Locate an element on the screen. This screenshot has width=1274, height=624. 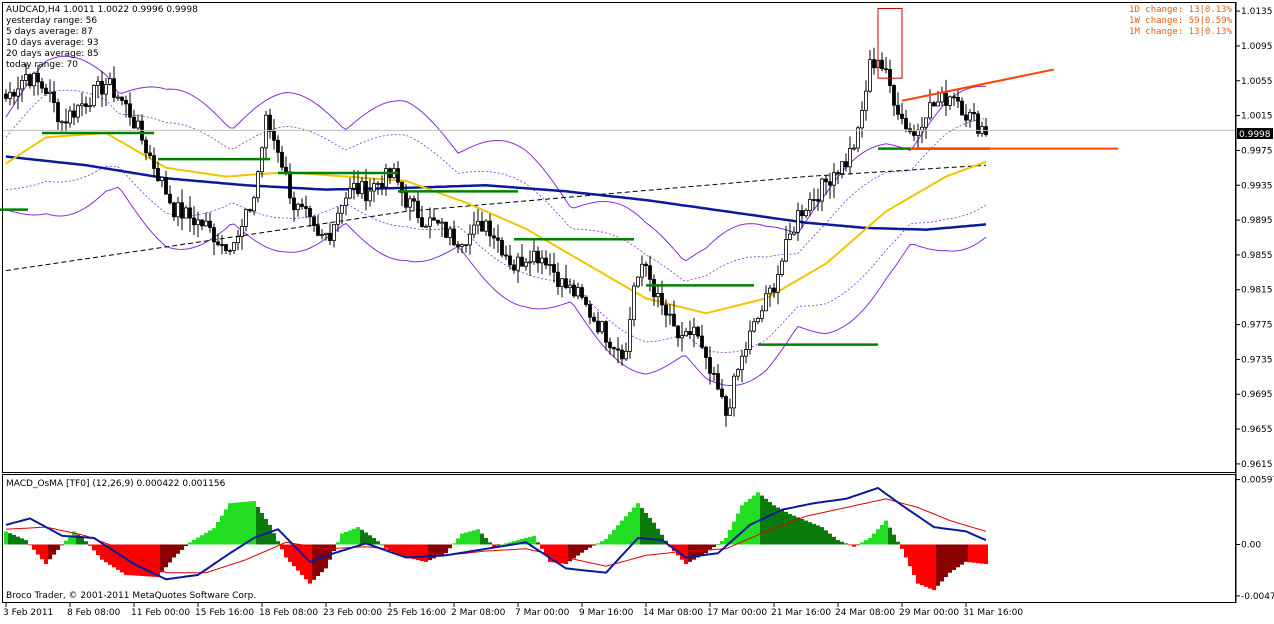
indicator-axis: 0.00597 0.00 -0.00473 is located at coordinates (1255, 539).